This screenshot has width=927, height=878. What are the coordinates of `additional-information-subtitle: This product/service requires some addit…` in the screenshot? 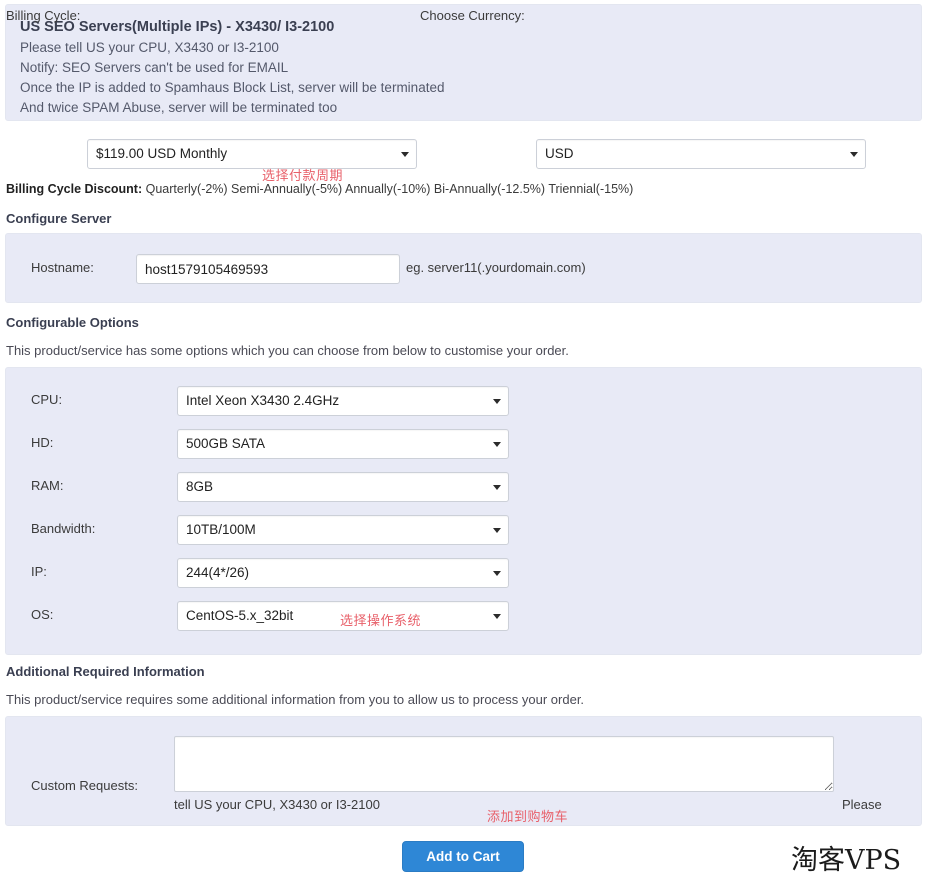 It's located at (295, 699).